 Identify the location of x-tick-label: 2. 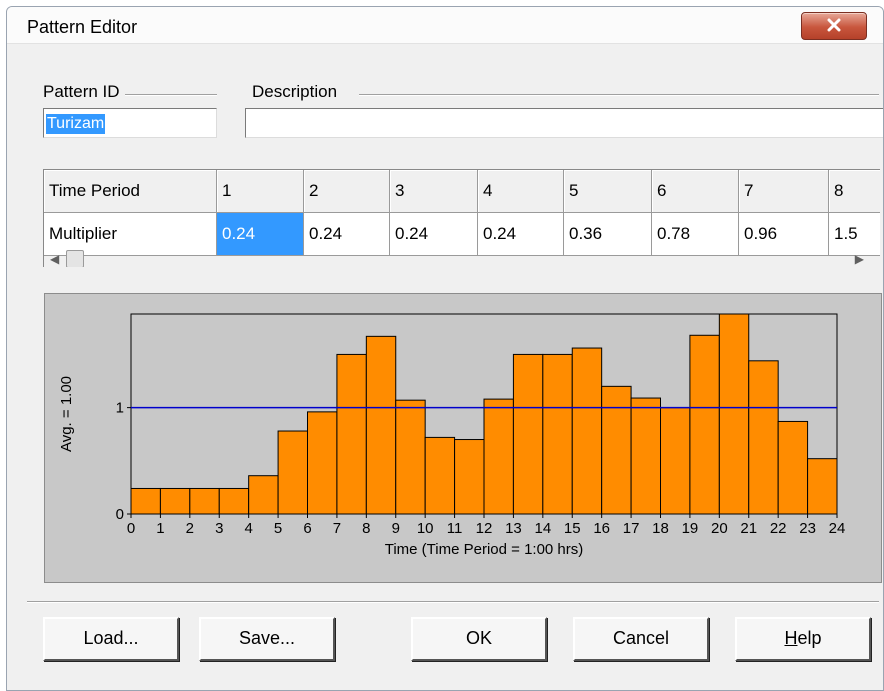
(190, 528).